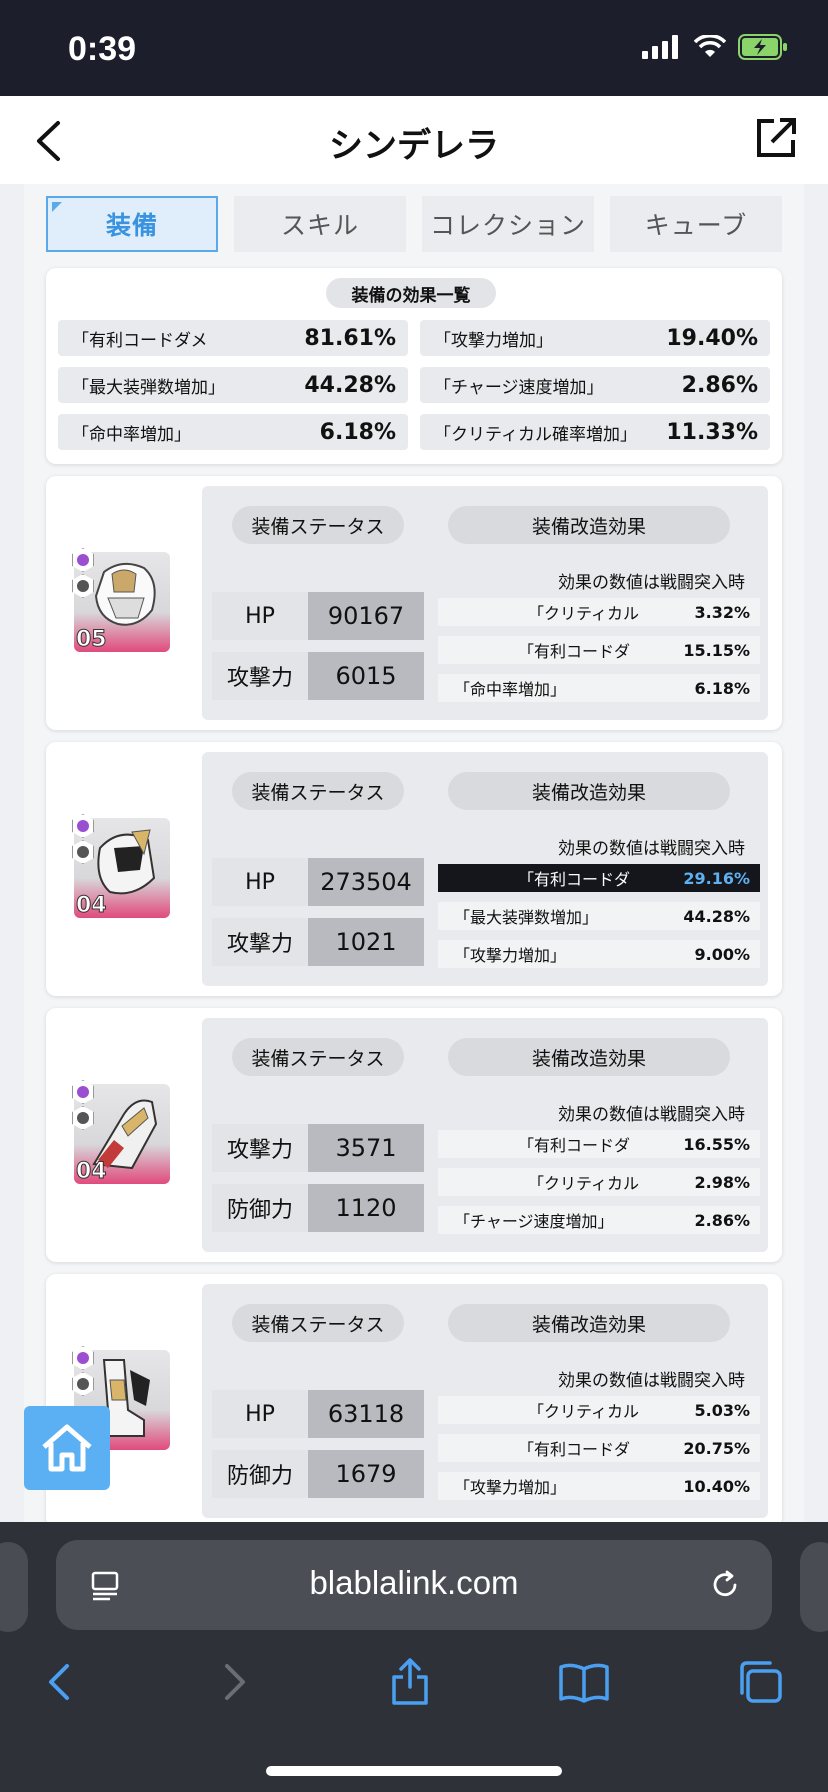  I want to click on nav-bar: シンデレラ, so click(414, 140).